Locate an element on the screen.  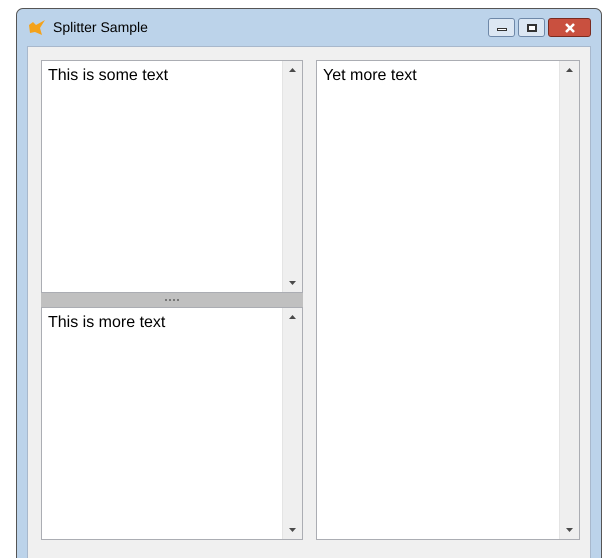
window-title: Splitter Sample is located at coordinates (100, 27).